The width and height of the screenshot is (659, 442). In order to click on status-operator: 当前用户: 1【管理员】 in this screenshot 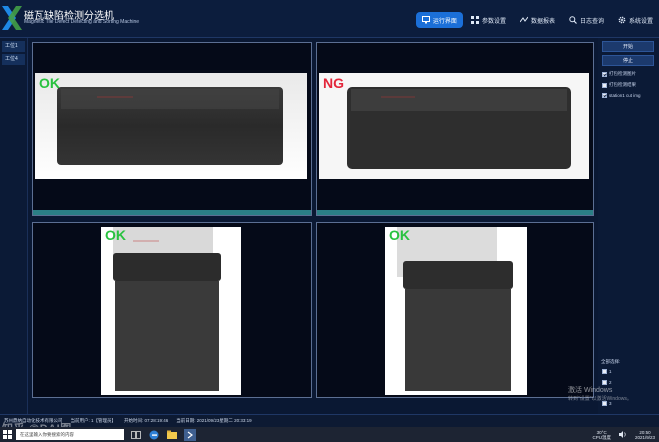, I will do `click(93, 420)`.